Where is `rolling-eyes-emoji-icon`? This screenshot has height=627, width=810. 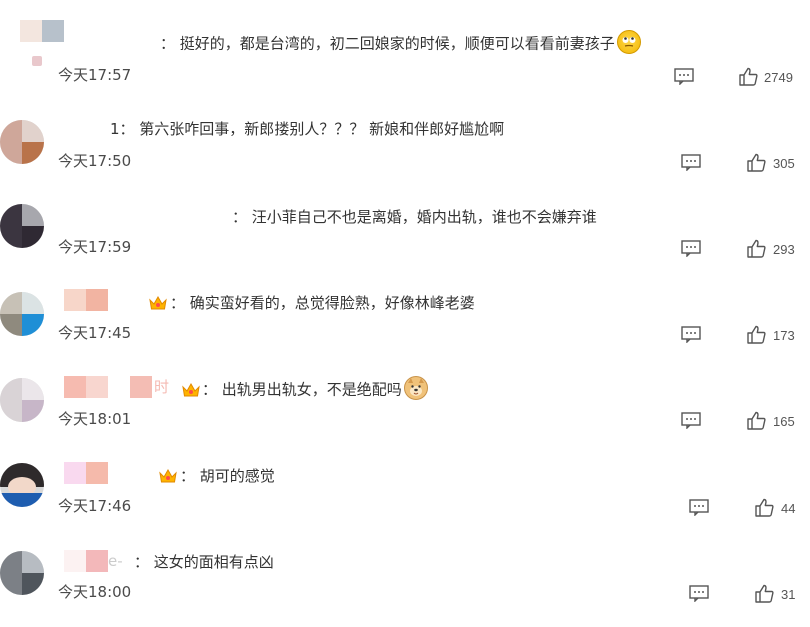 rolling-eyes-emoji-icon is located at coordinates (628, 42).